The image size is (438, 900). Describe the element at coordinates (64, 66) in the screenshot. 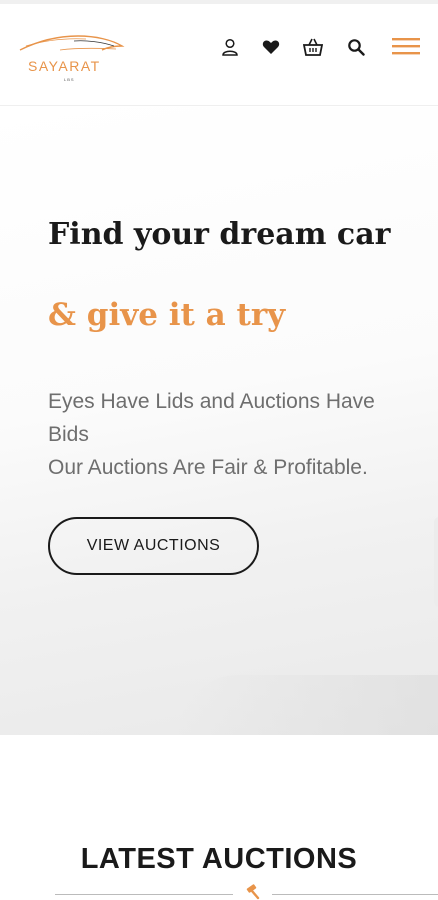

I see `brand-name: SAYARAT` at that location.